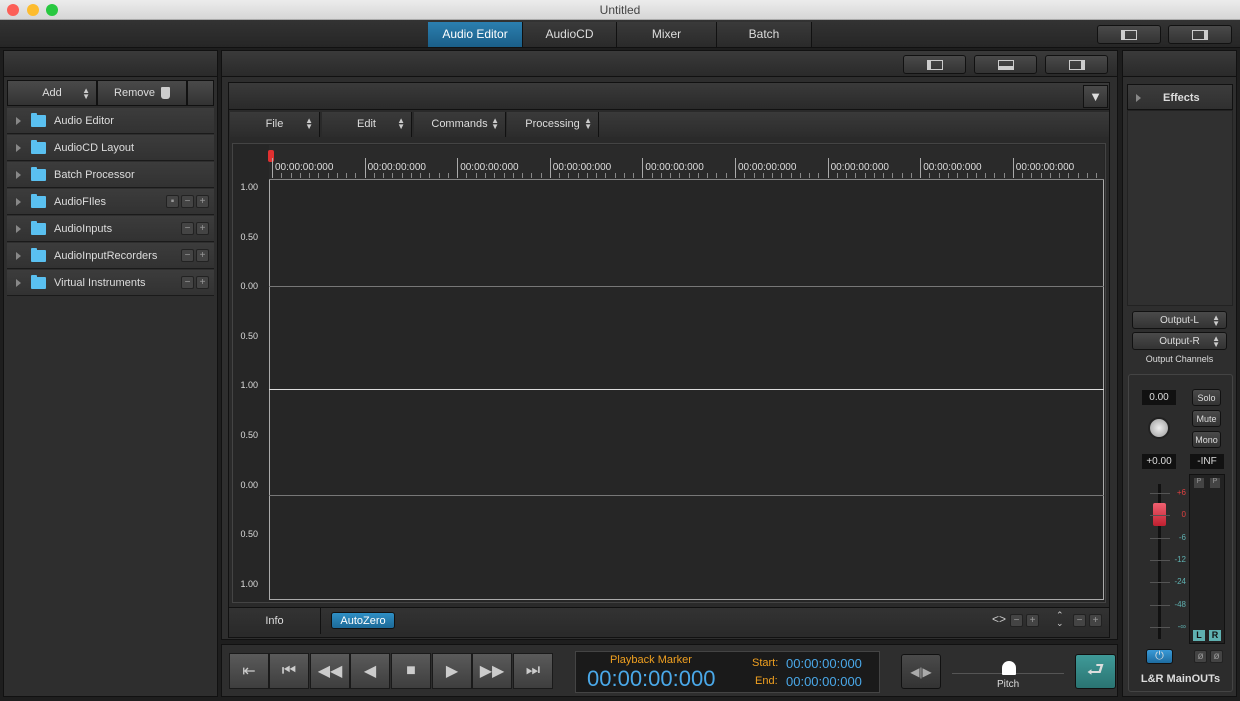 The height and width of the screenshot is (701, 1240). I want to click on pitch-reset-button: ◀|▶, so click(921, 671).